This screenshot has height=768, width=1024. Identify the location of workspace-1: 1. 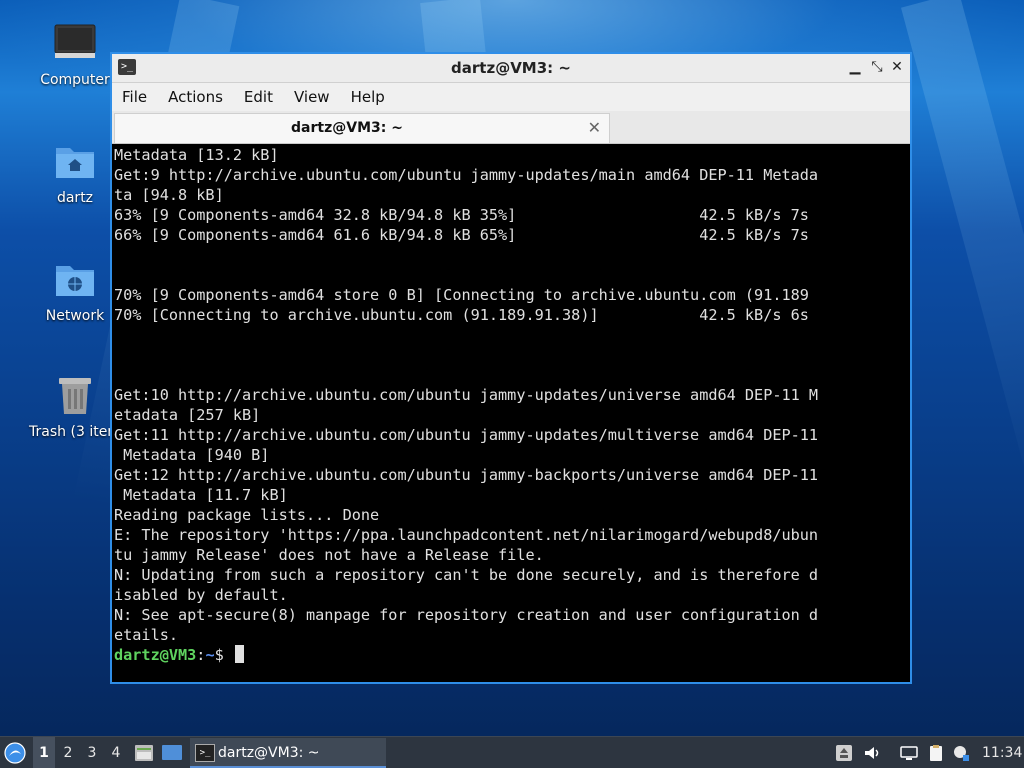
(44, 752).